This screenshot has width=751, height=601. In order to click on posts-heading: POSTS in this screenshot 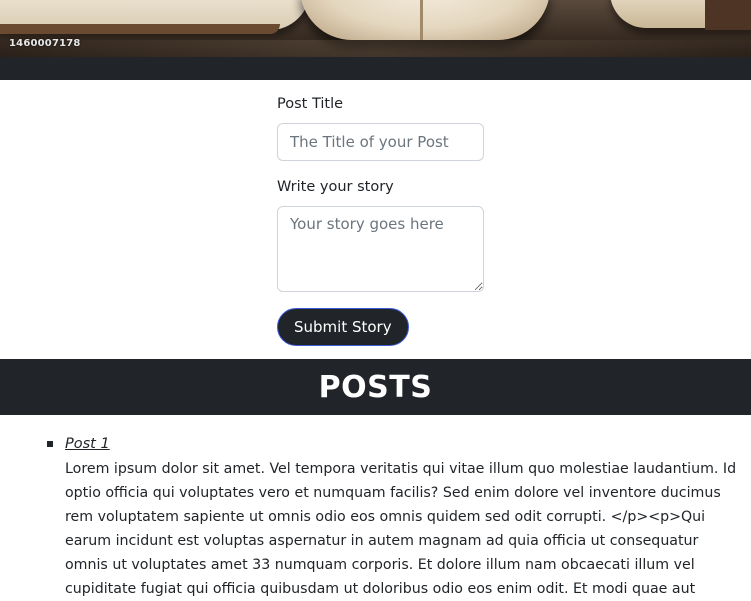, I will do `click(375, 387)`.